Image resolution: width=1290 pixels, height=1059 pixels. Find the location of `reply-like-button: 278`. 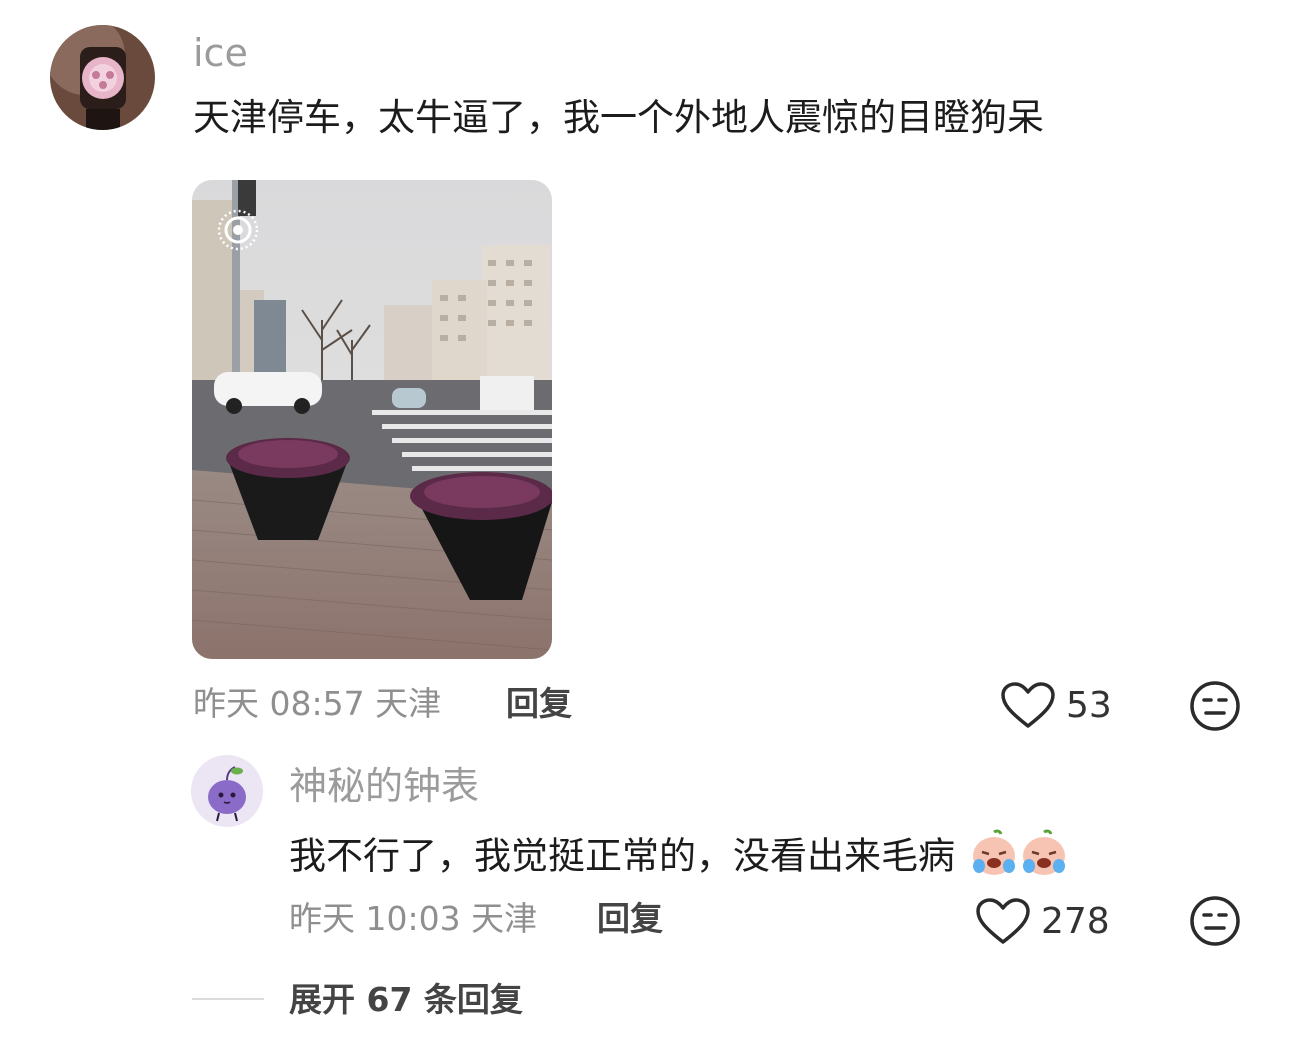

reply-like-button: 278 is located at coordinates (1047, 921).